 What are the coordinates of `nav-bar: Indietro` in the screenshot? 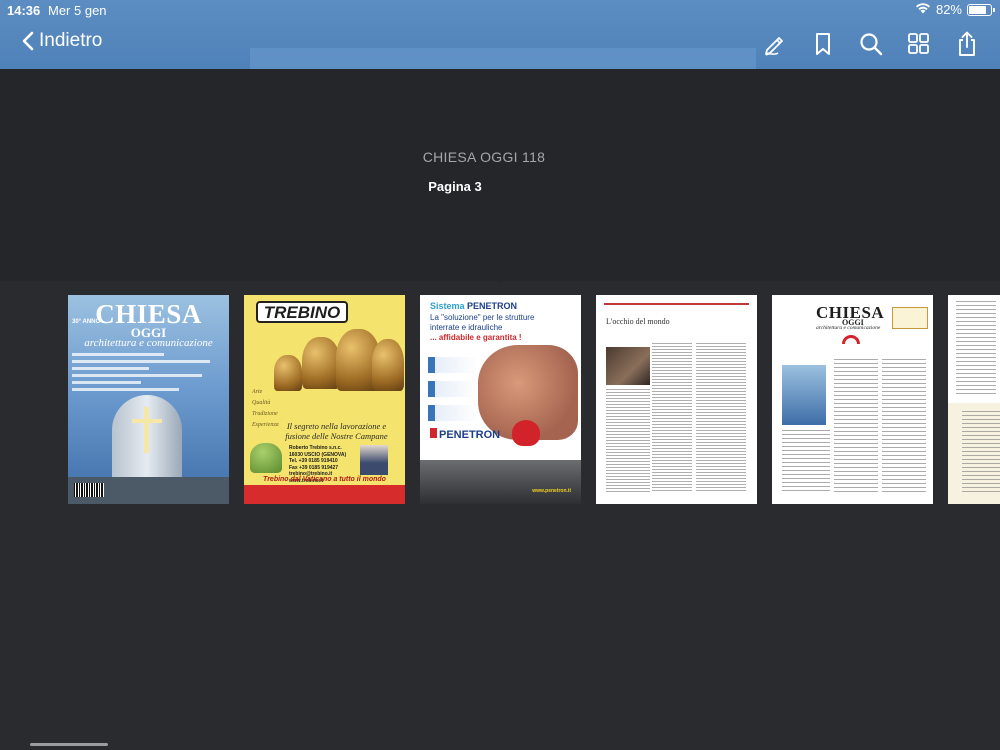 It's located at (500, 45).